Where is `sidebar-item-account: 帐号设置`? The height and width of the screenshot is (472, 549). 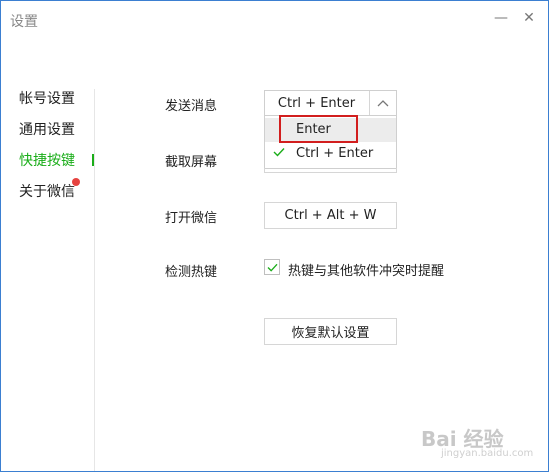 sidebar-item-account: 帐号设置 is located at coordinates (47, 98).